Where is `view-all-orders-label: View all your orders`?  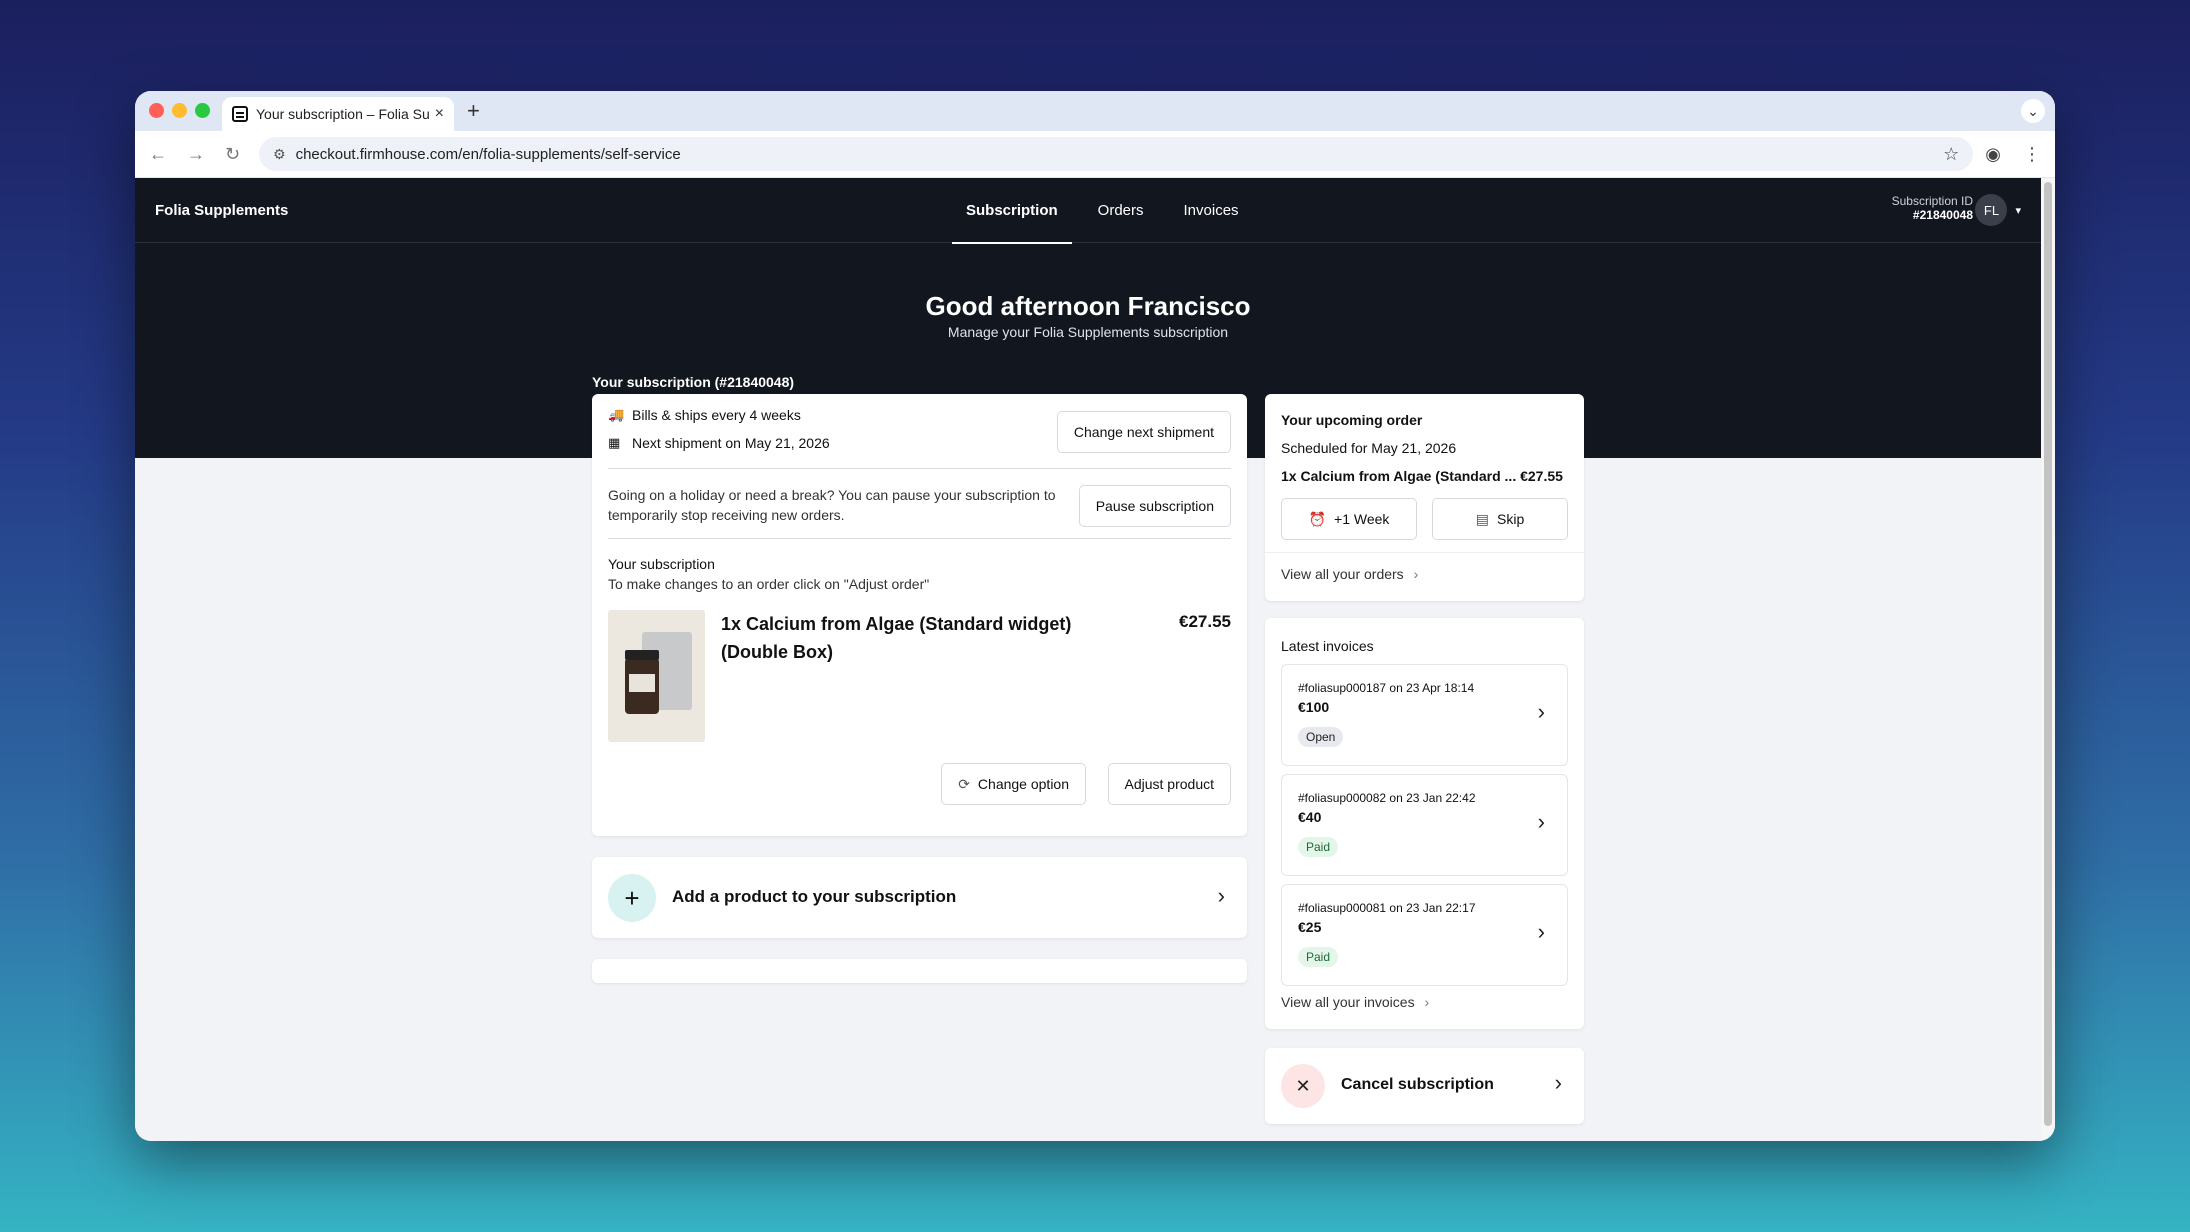 view-all-orders-label: View all your orders is located at coordinates (1342, 574).